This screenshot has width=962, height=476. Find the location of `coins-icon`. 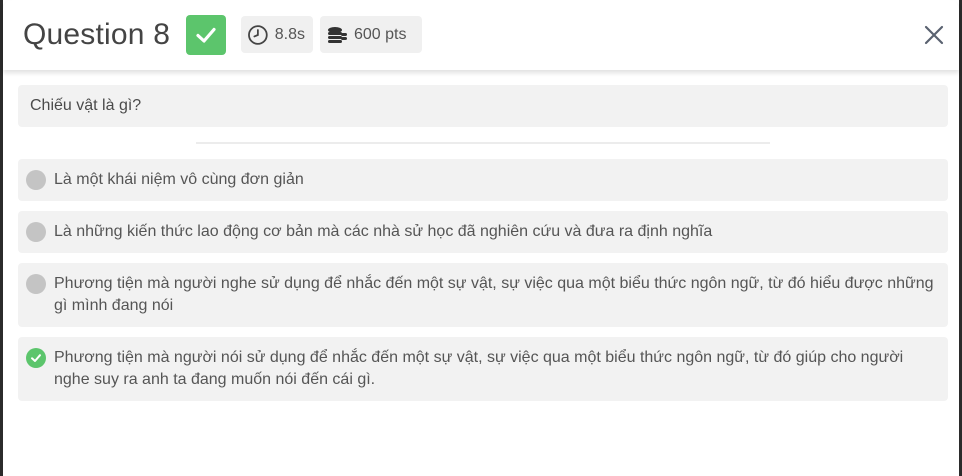

coins-icon is located at coordinates (337, 34).